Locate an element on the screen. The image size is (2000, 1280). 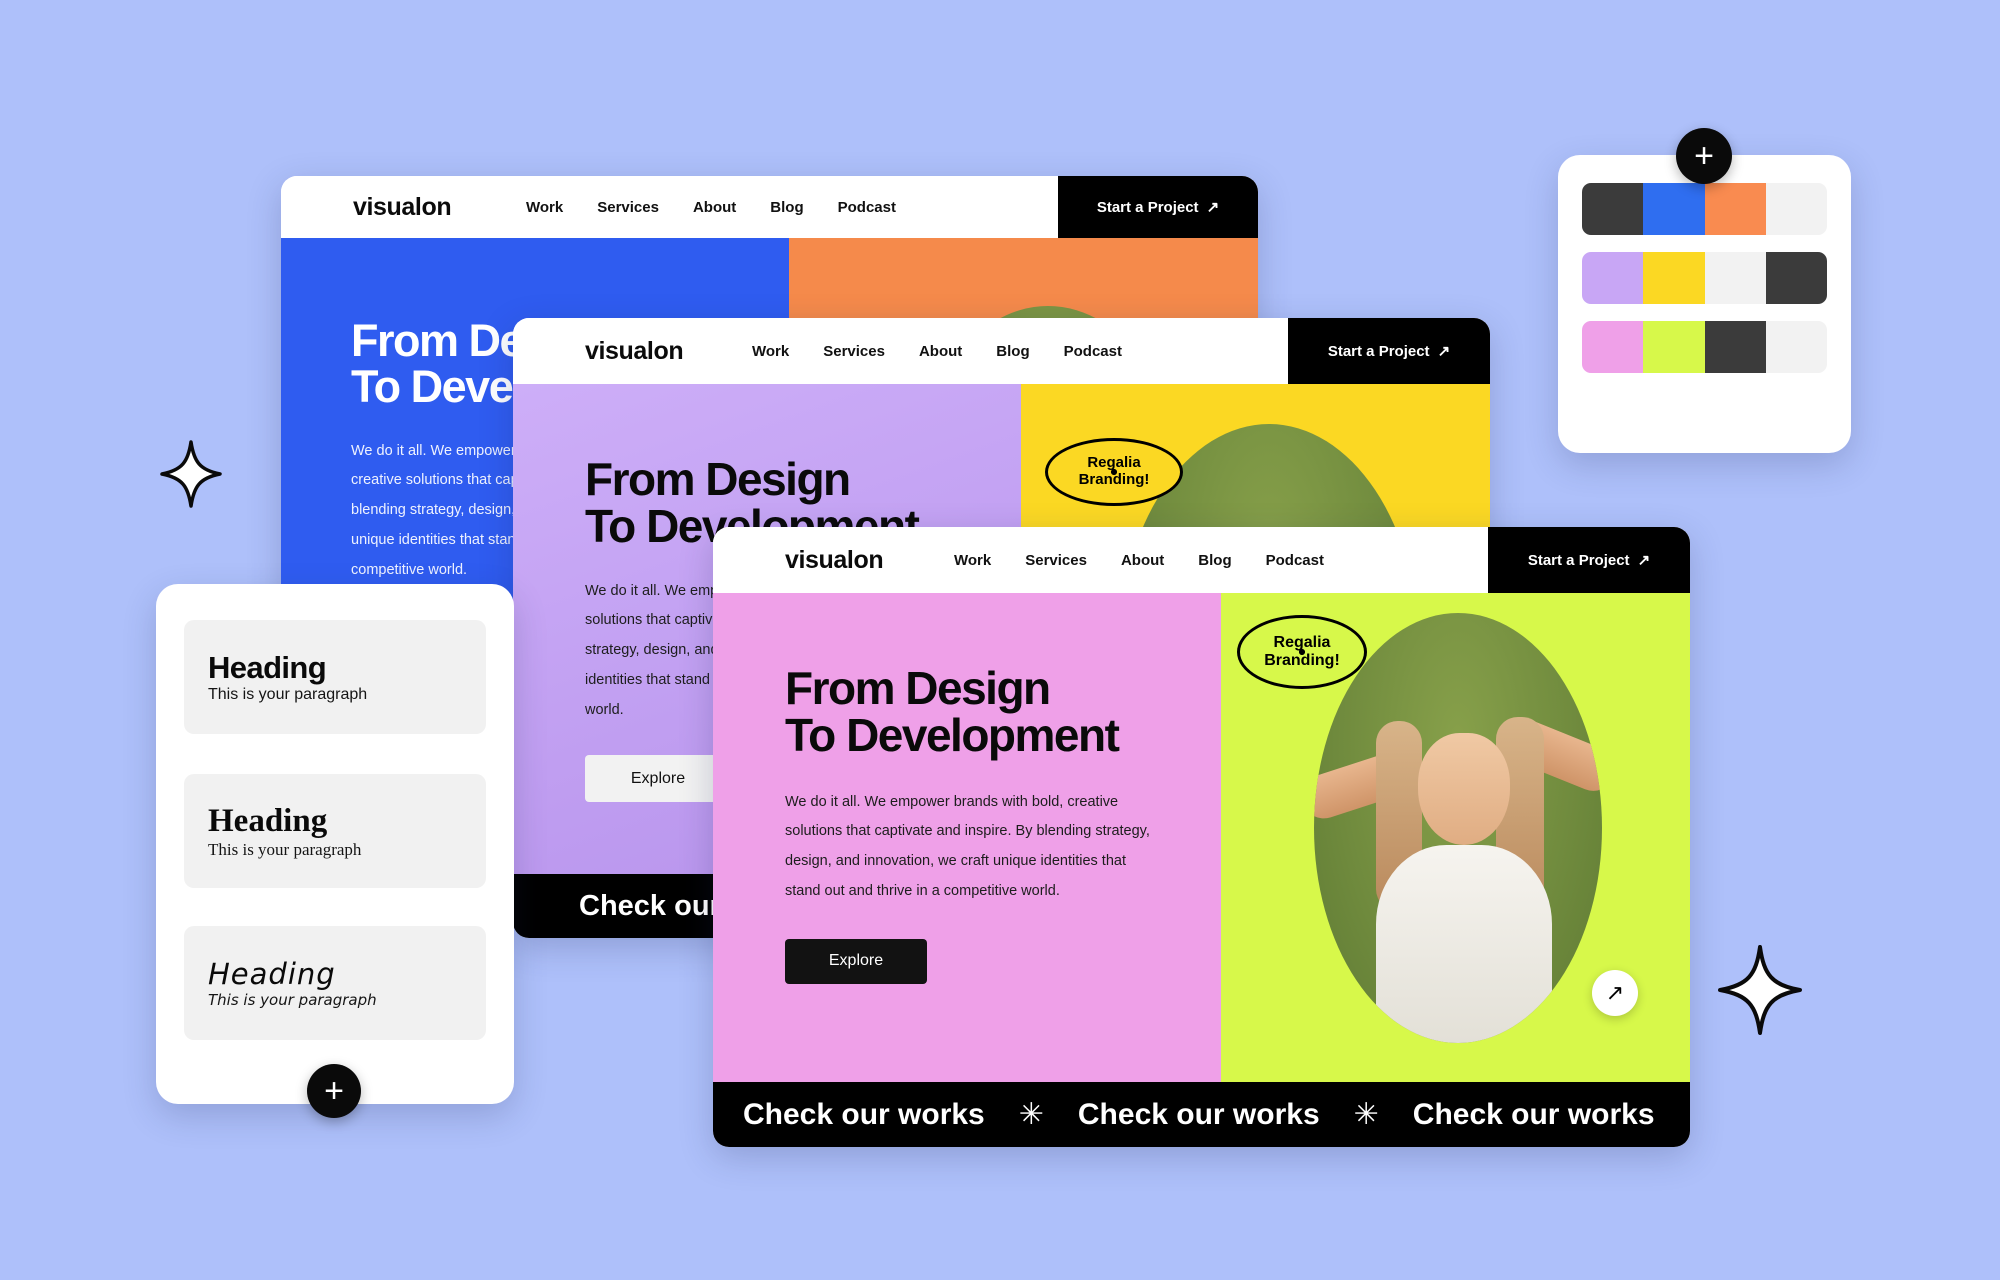
speech-bubble-pink: Regalia Branding! is located at coordinates (1302, 652).